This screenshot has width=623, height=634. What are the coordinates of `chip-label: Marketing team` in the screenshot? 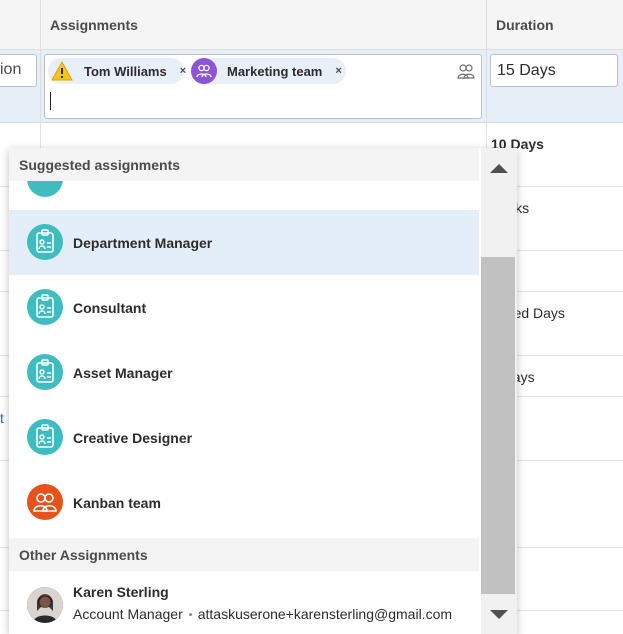 It's located at (275, 71).